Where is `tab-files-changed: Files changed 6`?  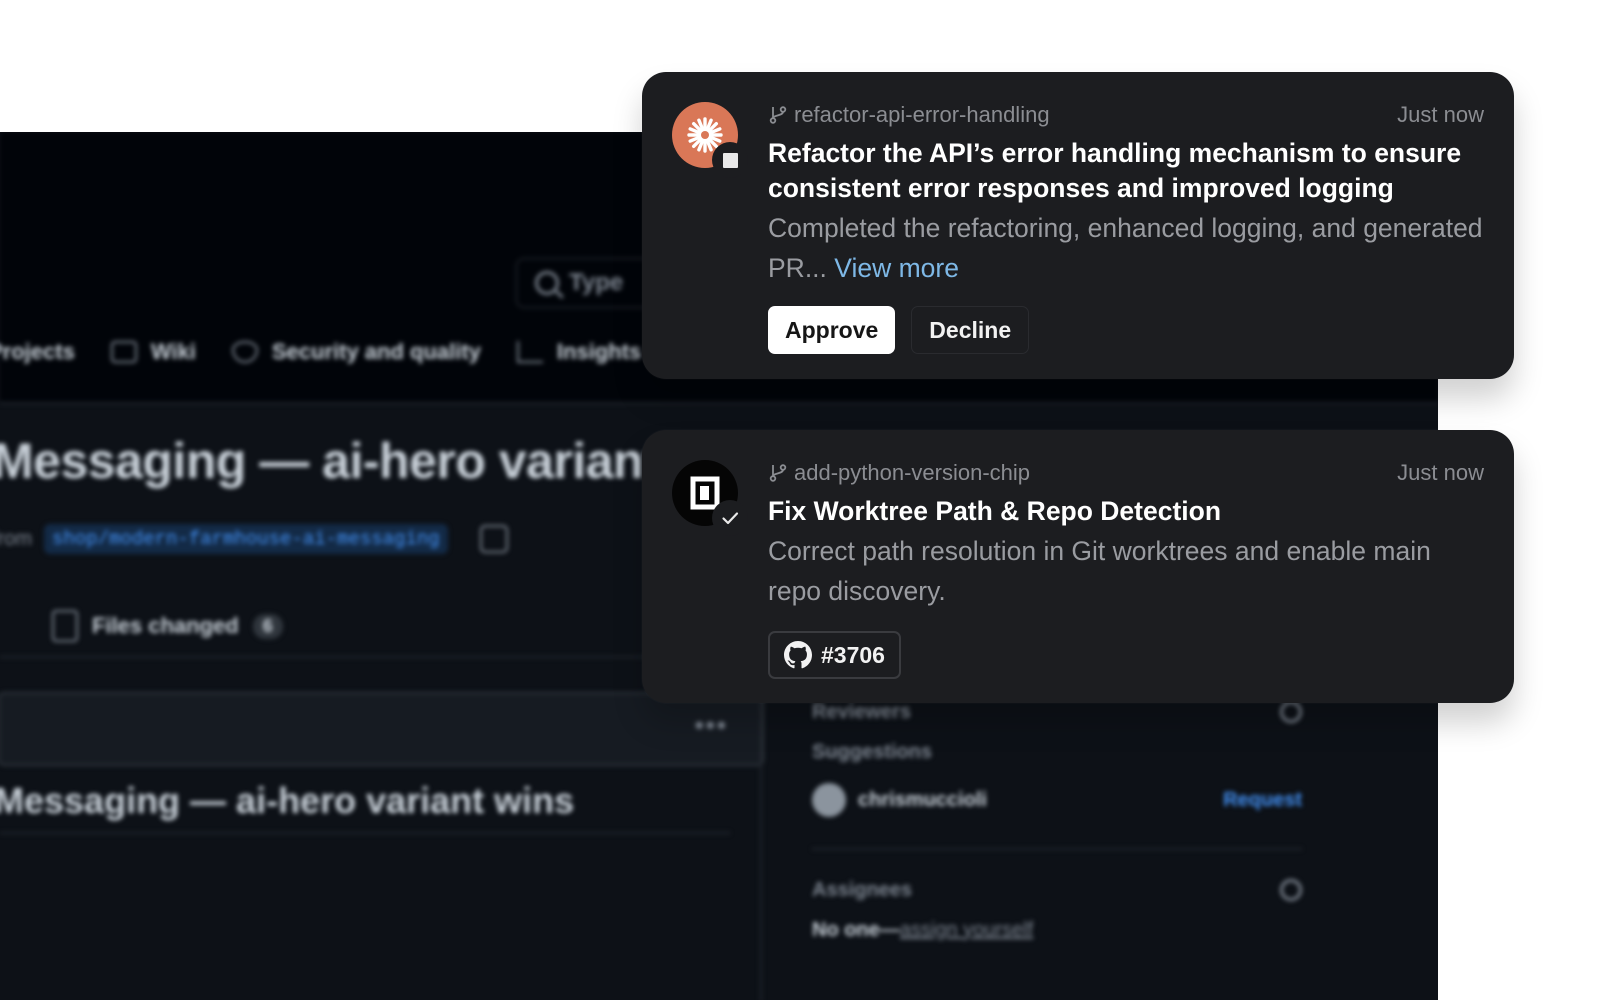
tab-files-changed: Files changed 6 is located at coordinates (167, 626).